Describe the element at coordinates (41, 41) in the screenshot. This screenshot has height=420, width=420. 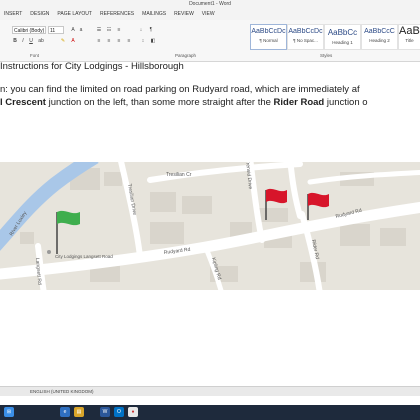
I see `strikethrough-icon: ab` at that location.